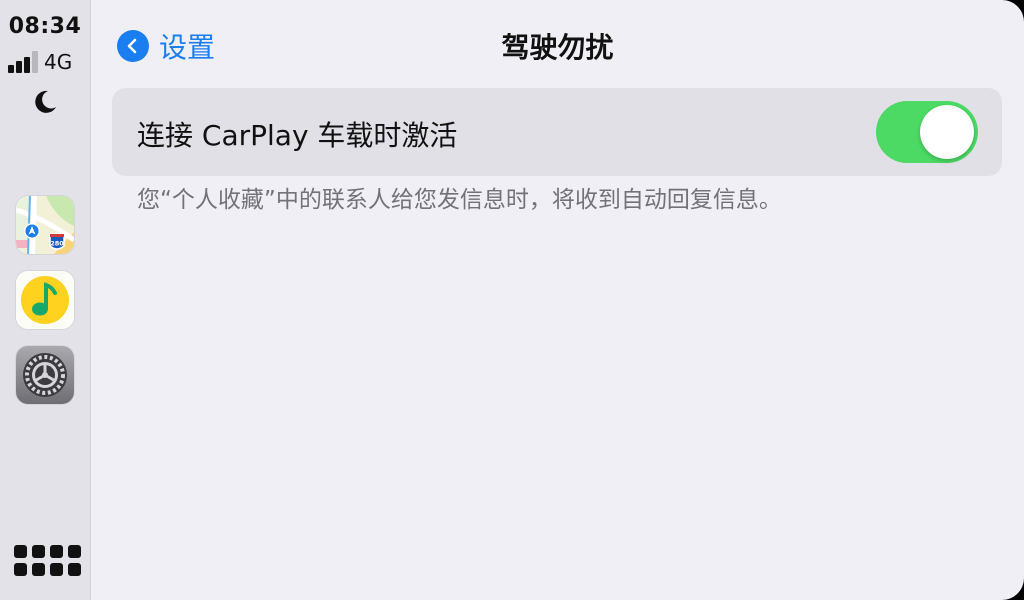 The image size is (1024, 600). What do you see at coordinates (45, 375) in the screenshot?
I see `settings-app-icon` at bounding box center [45, 375].